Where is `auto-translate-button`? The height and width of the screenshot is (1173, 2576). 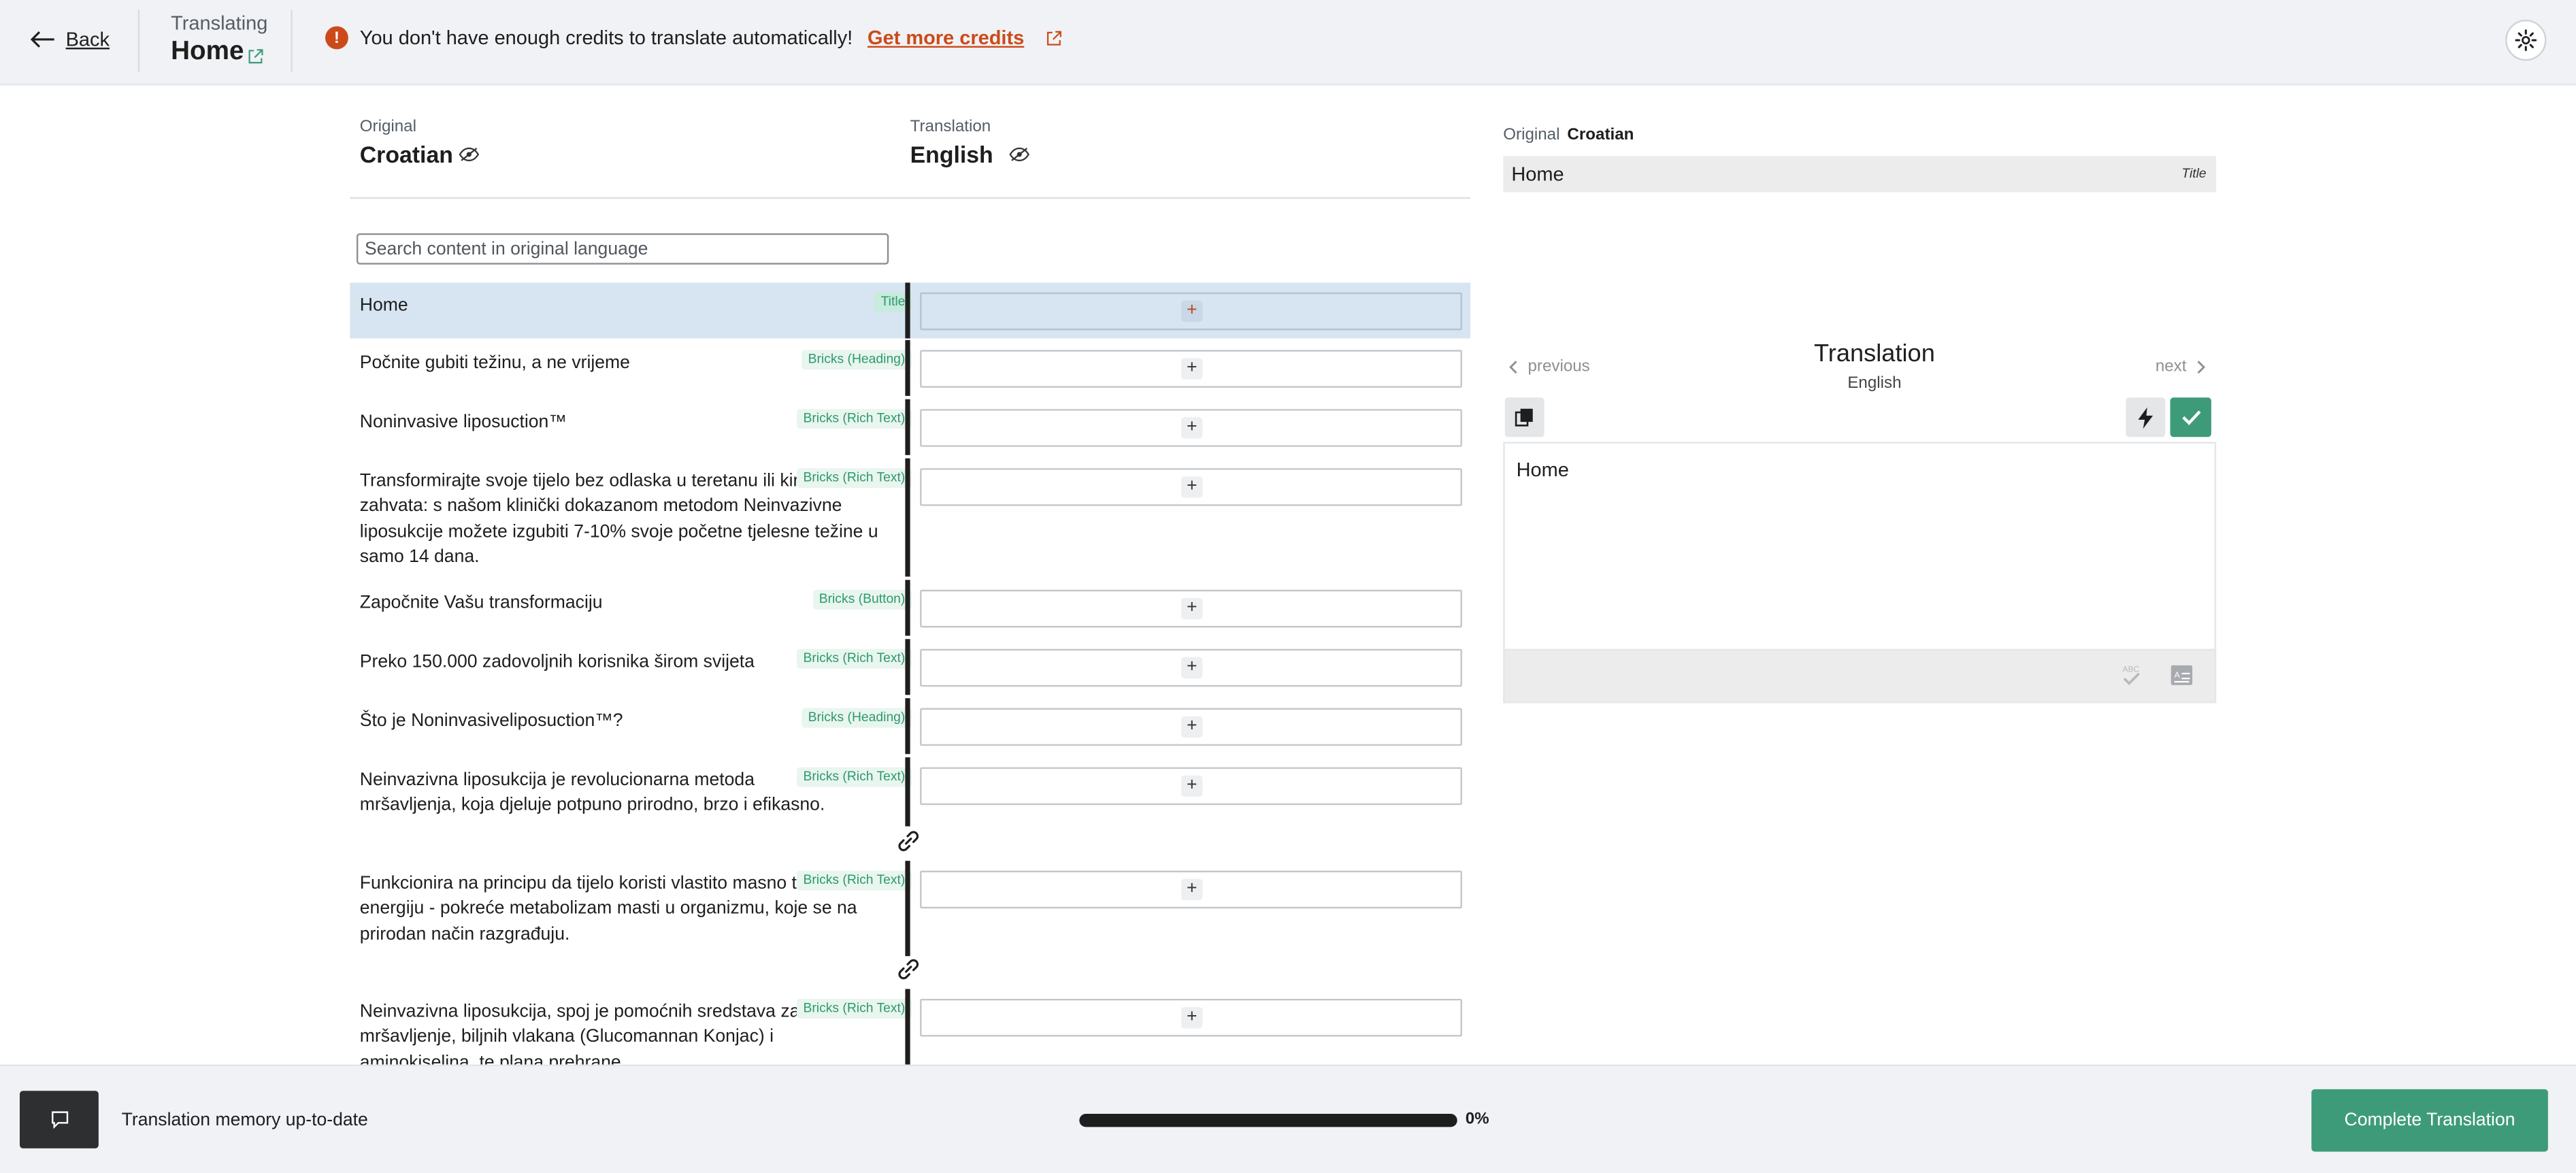 auto-translate-button is located at coordinates (2146, 417).